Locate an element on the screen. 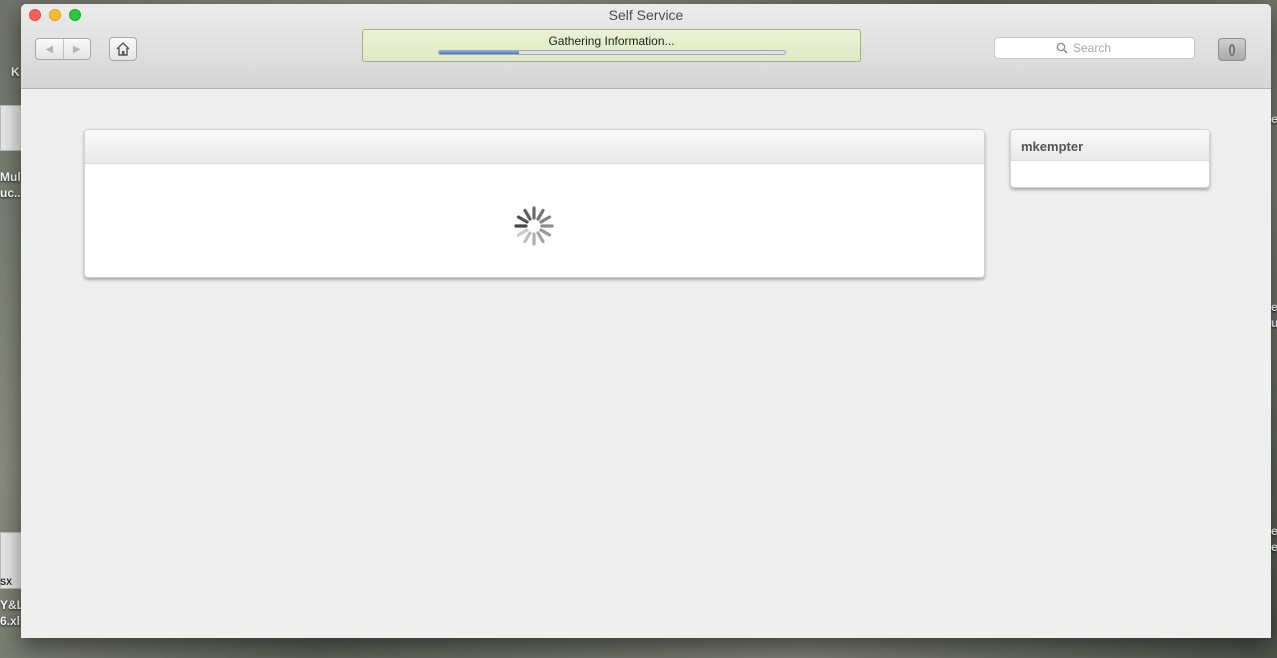 The width and height of the screenshot is (1277, 658). forward-button: ▶ is located at coordinates (76, 49).